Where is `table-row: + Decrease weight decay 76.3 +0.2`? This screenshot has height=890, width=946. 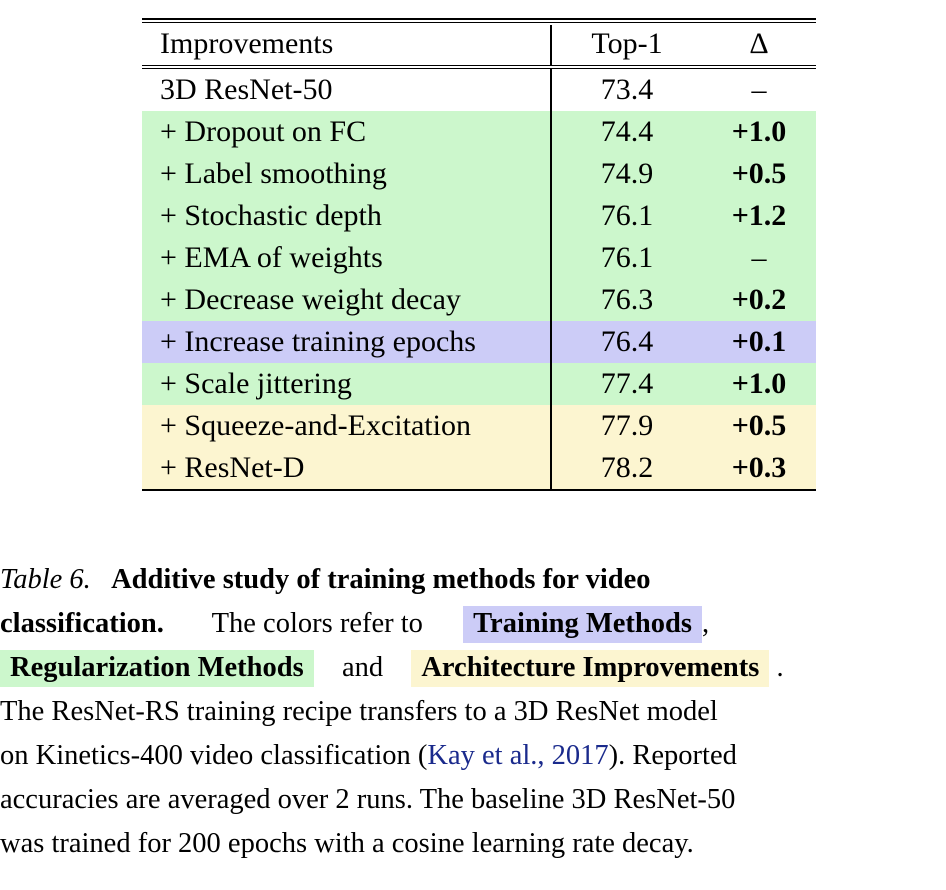 table-row: + Decrease weight decay 76.3 +0.2 is located at coordinates (479, 299).